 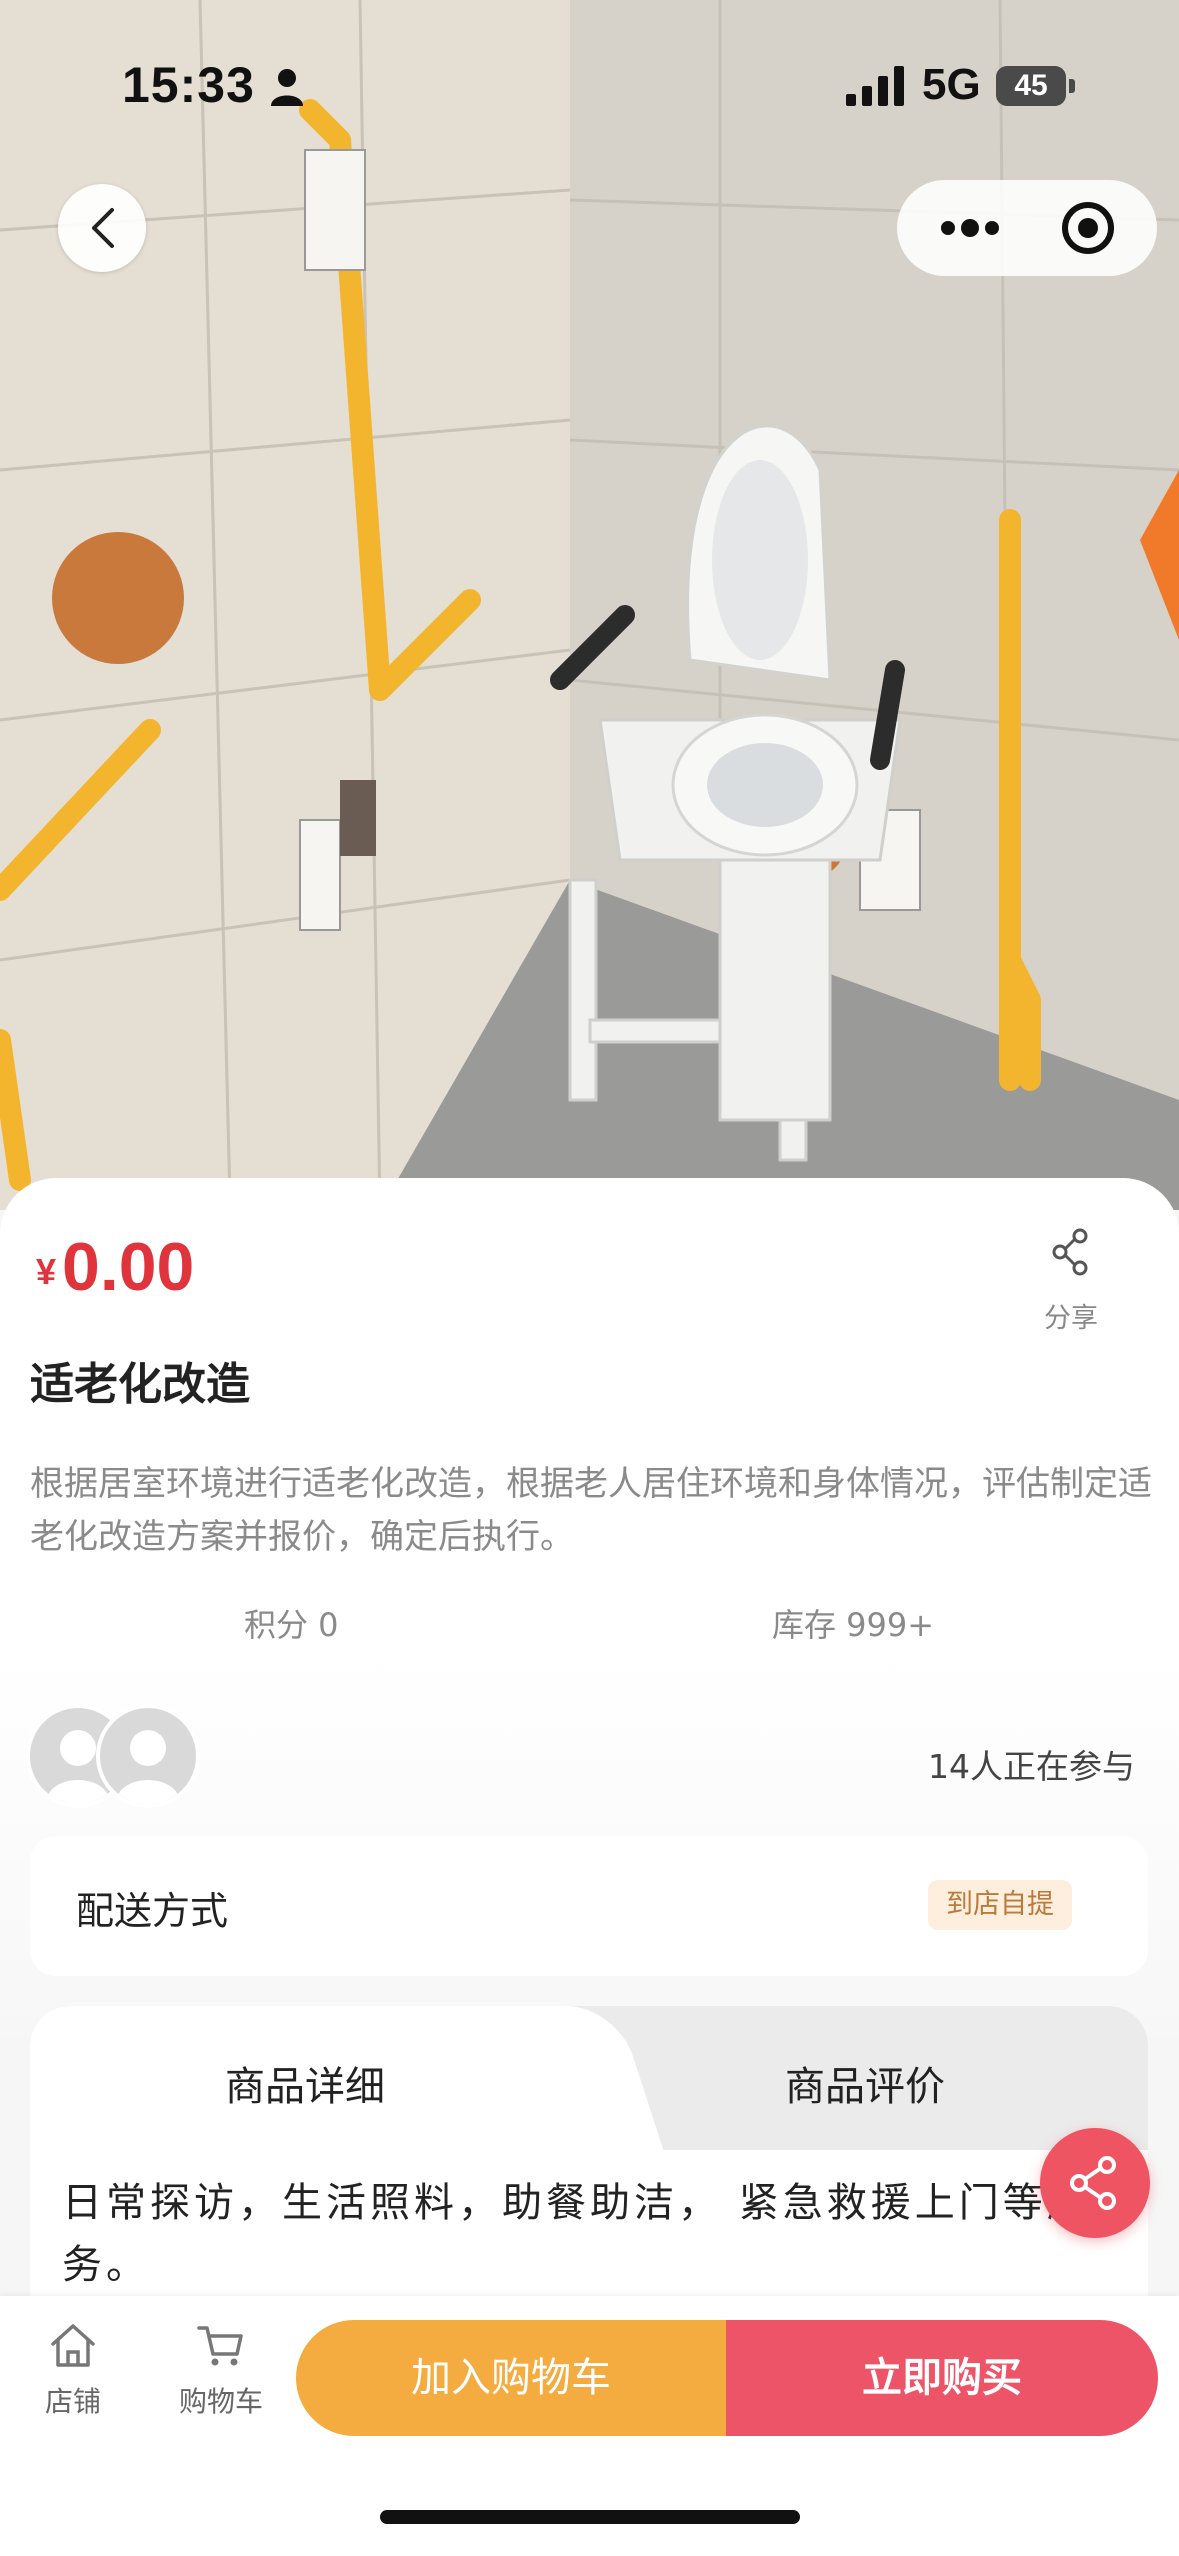 I want to click on network-type: 5G, so click(x=951, y=84).